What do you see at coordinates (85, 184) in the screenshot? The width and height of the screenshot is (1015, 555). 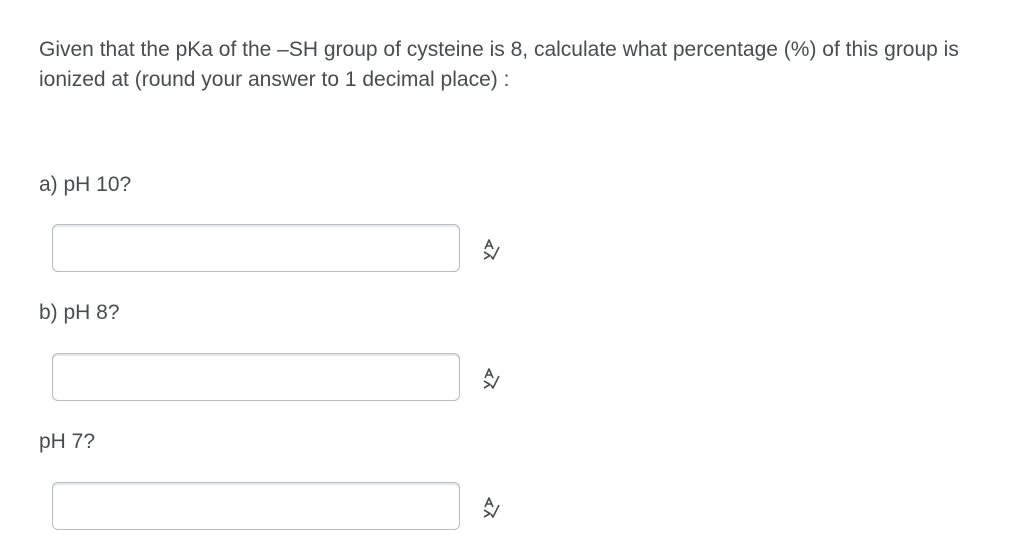 I see `part-a-label: a) pH 10?` at bounding box center [85, 184].